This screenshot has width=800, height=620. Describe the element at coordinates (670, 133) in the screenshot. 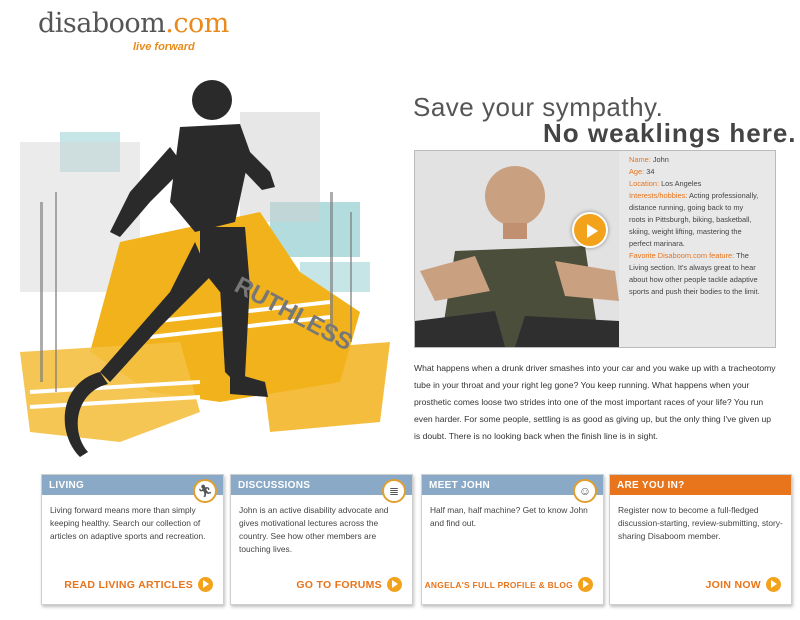

I see `headline-secondary: No weaklings here.` at that location.